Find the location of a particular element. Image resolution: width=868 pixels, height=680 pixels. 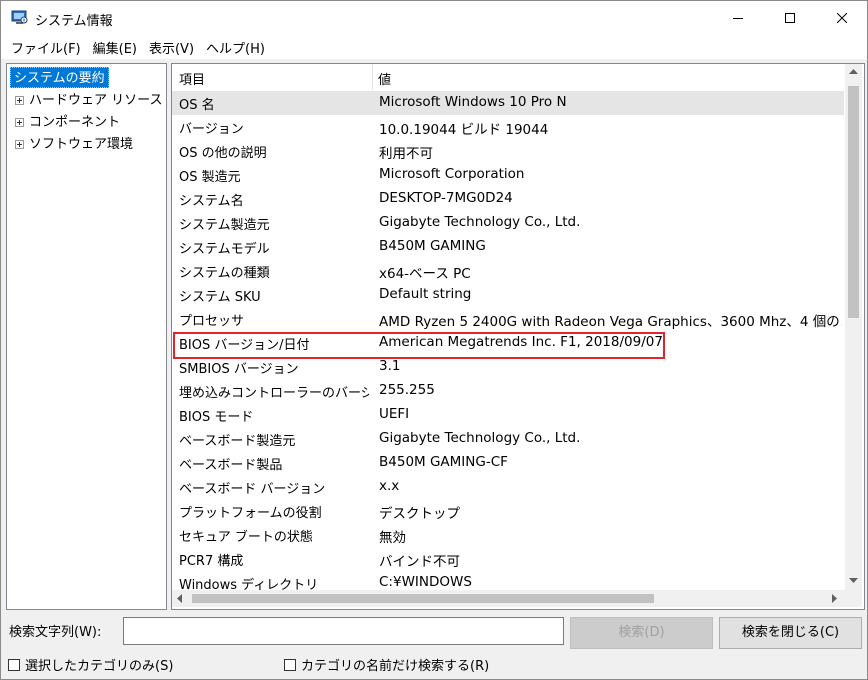

row-item-cell: セキュア ブートの状態 is located at coordinates (246, 537).